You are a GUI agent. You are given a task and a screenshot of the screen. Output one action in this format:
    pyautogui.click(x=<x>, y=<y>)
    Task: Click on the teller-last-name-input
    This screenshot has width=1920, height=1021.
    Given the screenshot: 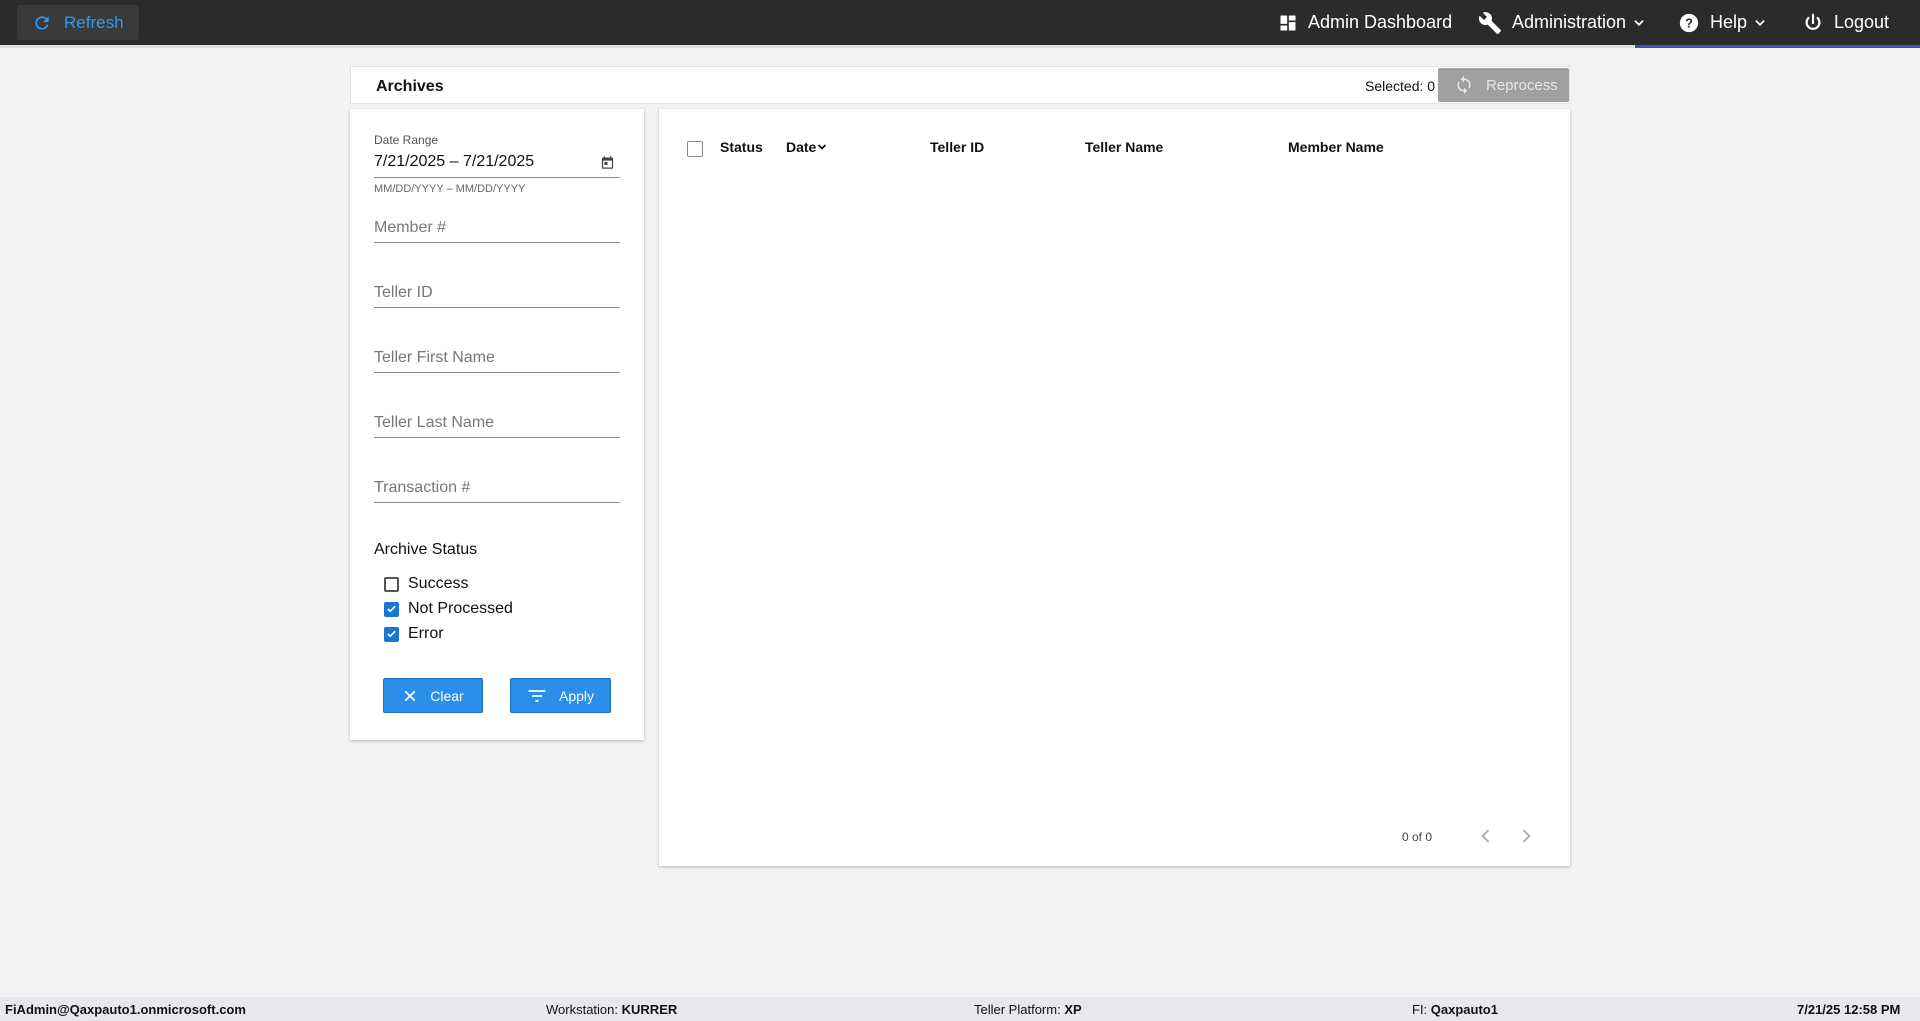 What is the action you would take?
    pyautogui.click(x=497, y=423)
    